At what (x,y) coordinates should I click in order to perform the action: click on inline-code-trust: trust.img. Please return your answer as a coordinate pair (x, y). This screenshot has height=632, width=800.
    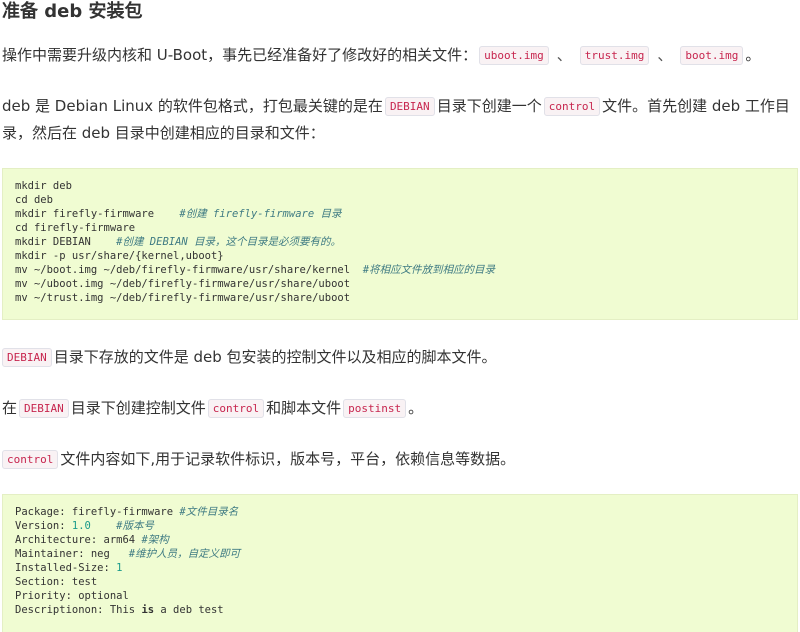
    Looking at the image, I should click on (614, 55).